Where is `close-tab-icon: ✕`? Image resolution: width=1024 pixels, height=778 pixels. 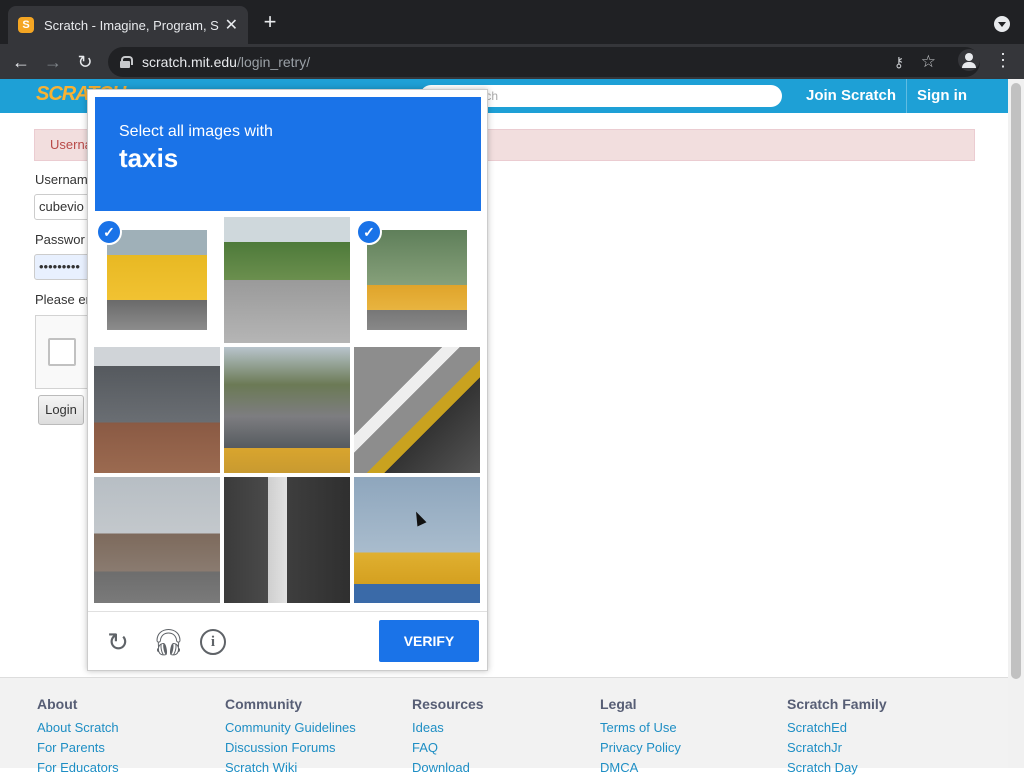 close-tab-icon: ✕ is located at coordinates (231, 25).